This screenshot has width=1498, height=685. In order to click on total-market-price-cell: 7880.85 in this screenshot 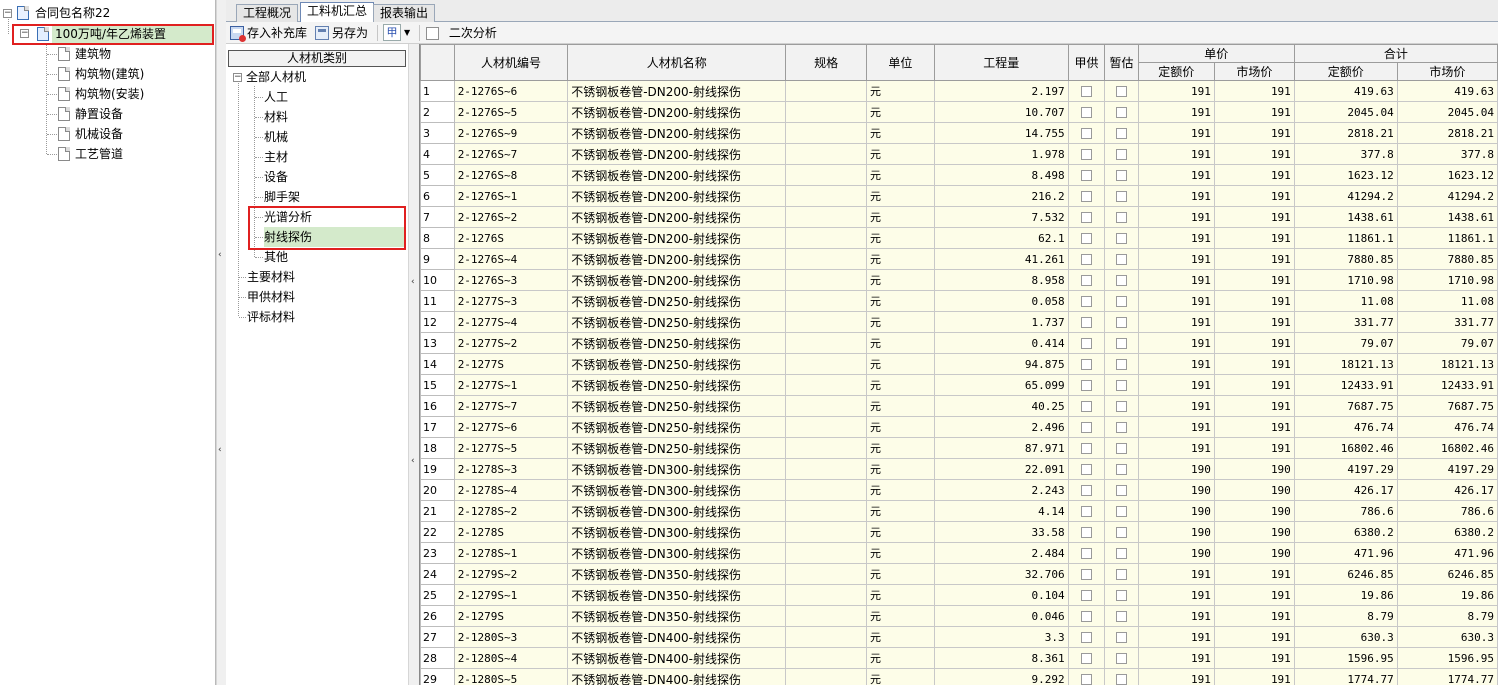, I will do `click(1447, 259)`.